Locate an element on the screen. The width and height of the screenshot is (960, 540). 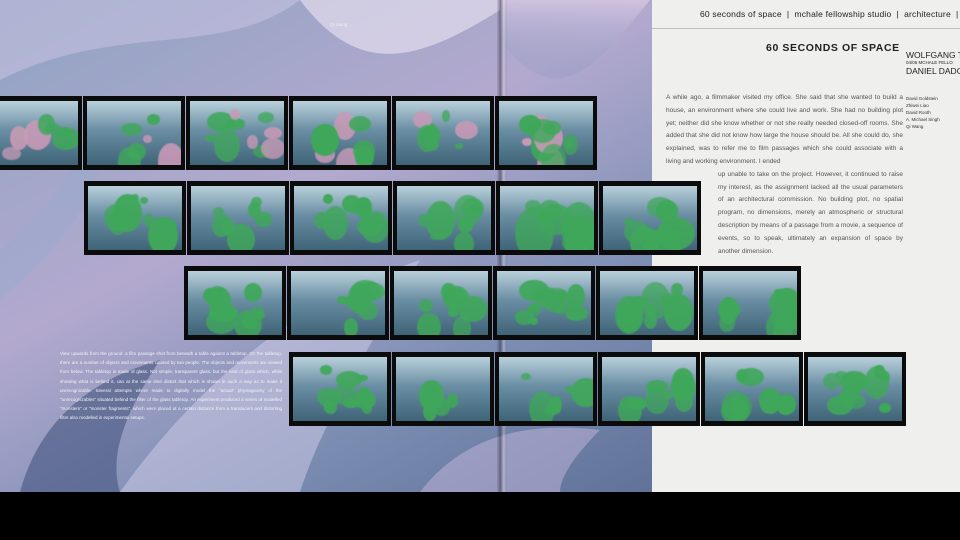
article-title: 60 SECONDS OF SPACE is located at coordinates (833, 48).